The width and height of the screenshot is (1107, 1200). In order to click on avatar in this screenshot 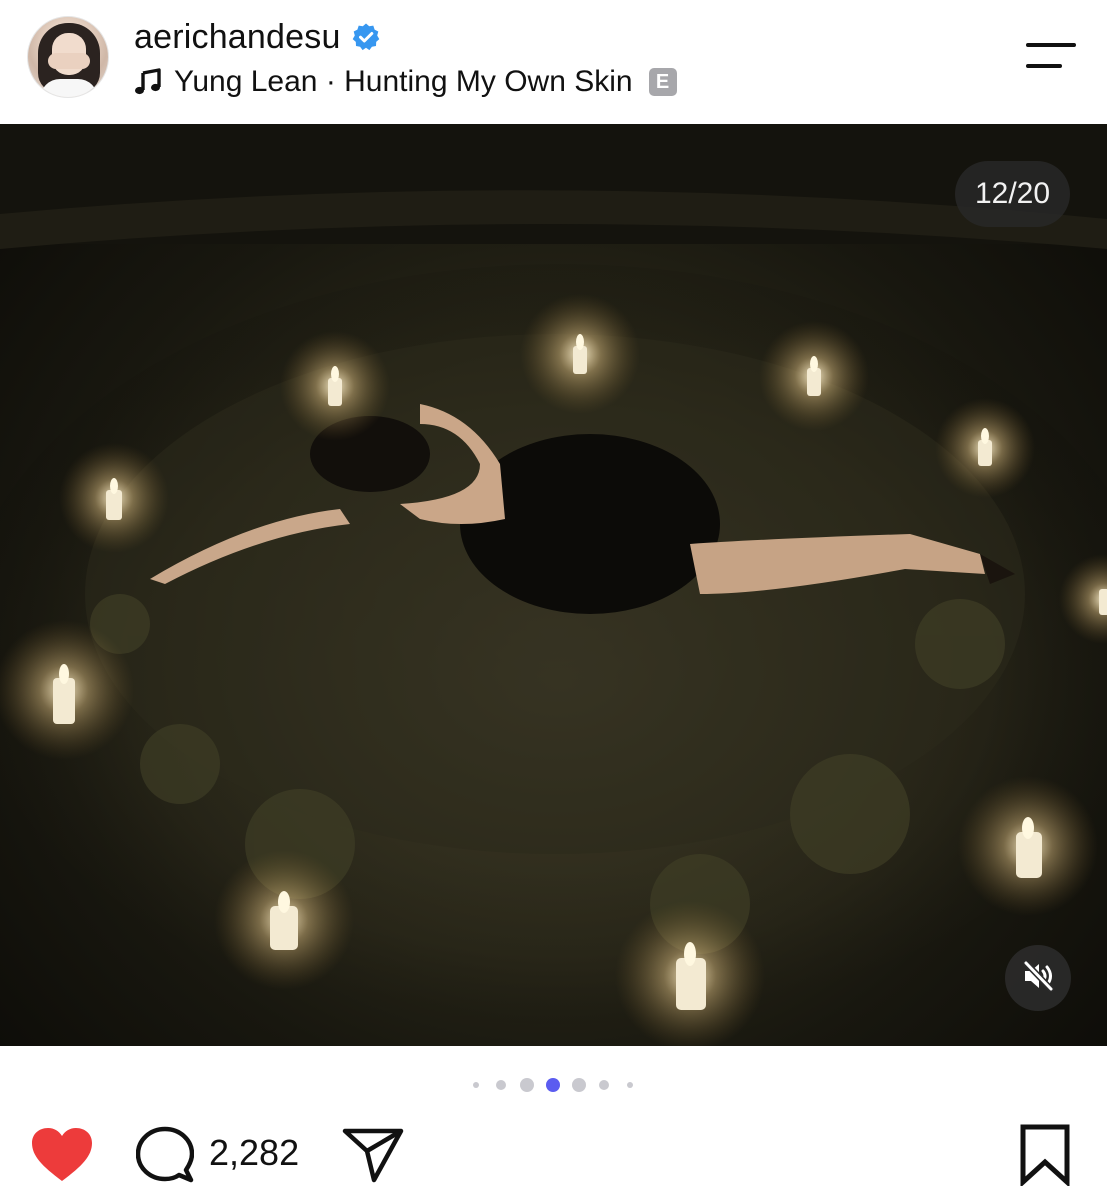, I will do `click(68, 57)`.